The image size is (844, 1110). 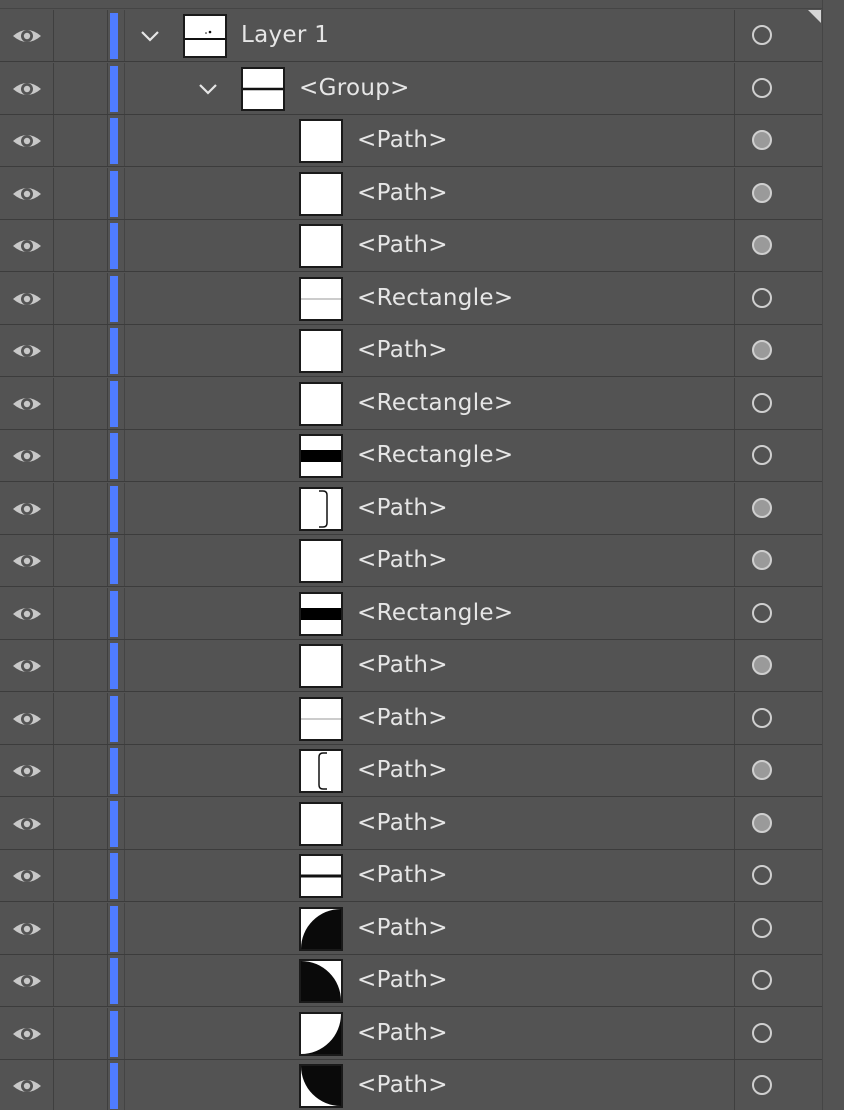 What do you see at coordinates (435, 298) in the screenshot?
I see `layer-name: <Rectangle>` at bounding box center [435, 298].